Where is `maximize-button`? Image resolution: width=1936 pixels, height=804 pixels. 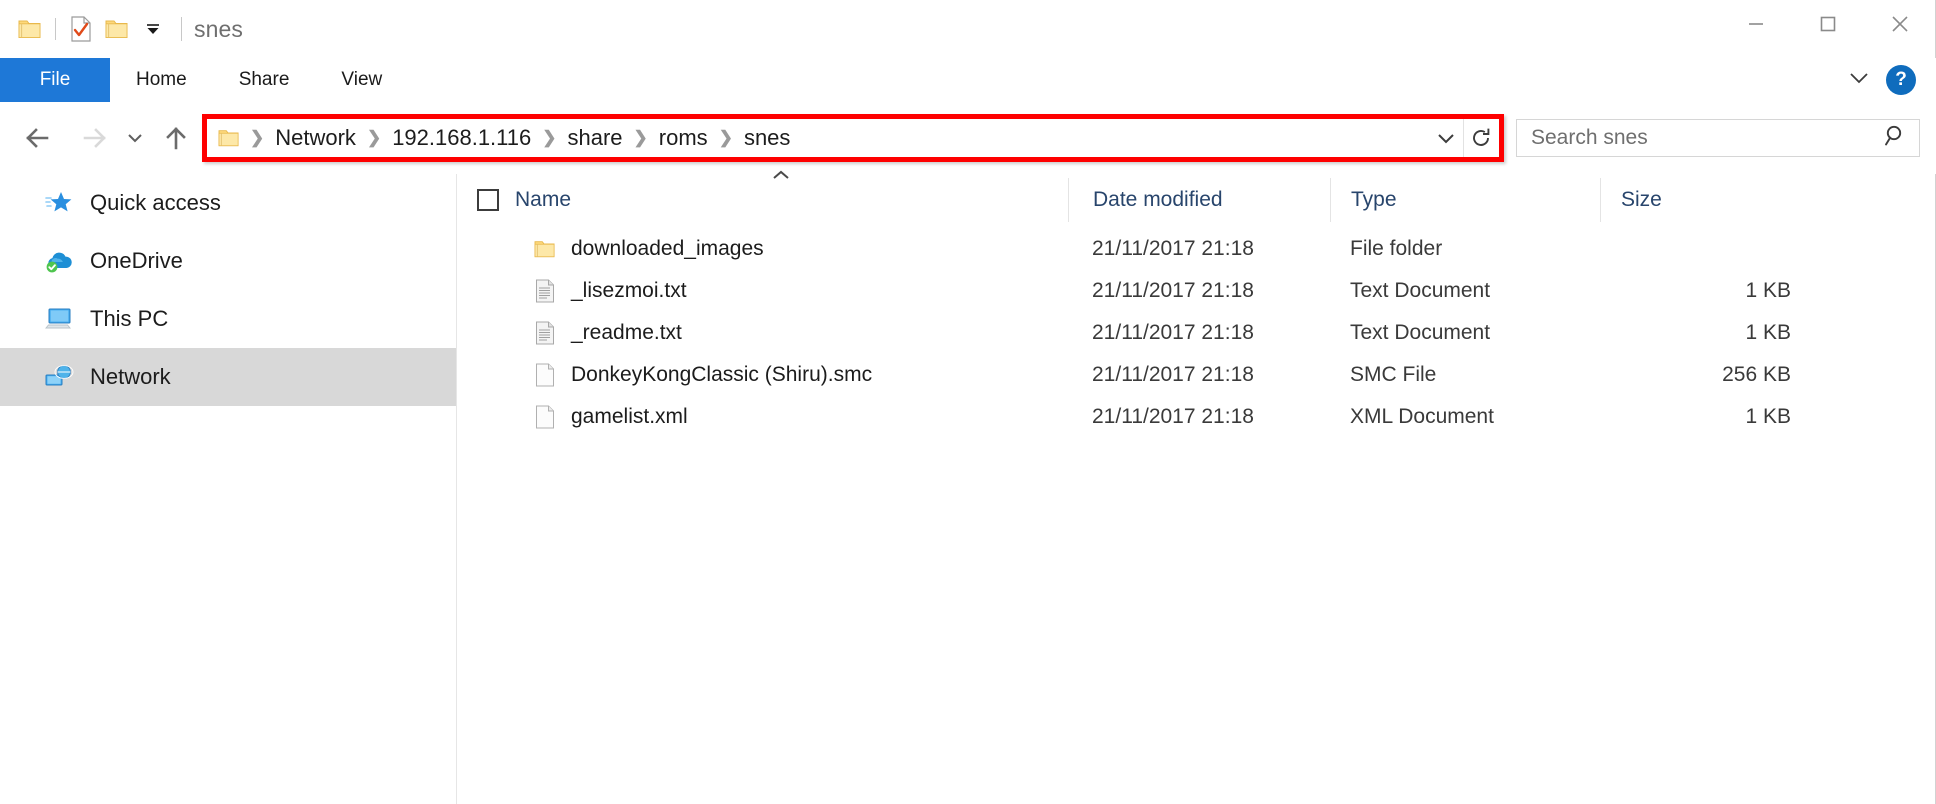
maximize-button is located at coordinates (1828, 24).